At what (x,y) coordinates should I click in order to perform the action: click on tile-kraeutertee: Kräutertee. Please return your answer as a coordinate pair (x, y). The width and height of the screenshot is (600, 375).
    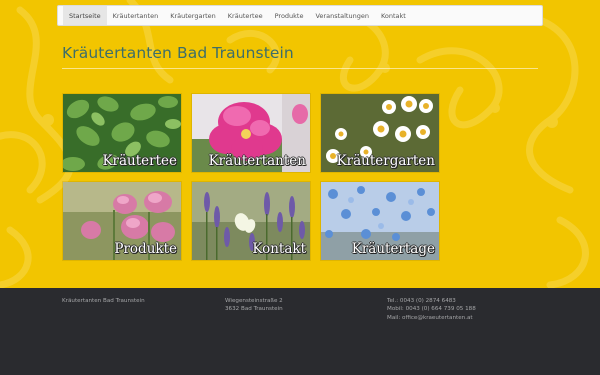
    Looking at the image, I should click on (122, 133).